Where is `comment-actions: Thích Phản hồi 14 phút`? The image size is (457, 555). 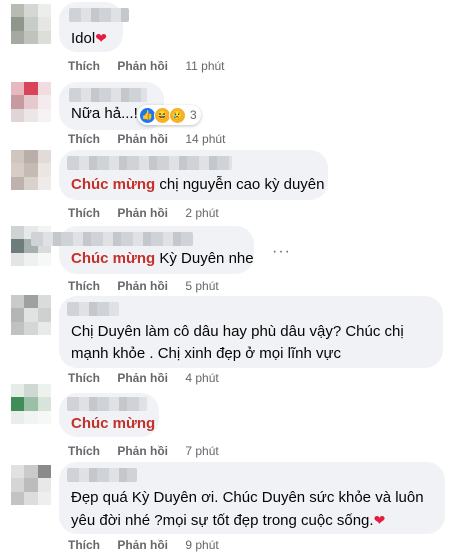
comment-actions: Thích Phản hồi 14 phút is located at coordinates (146, 139).